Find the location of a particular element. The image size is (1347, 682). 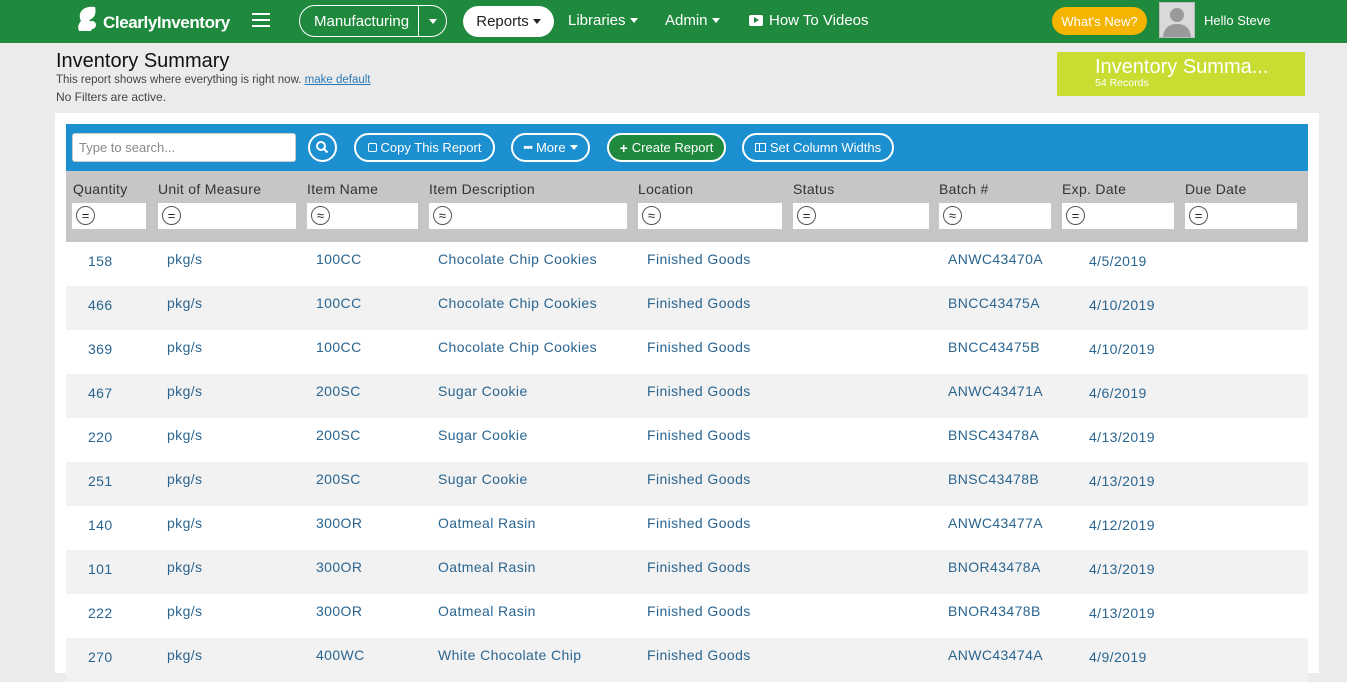

cell-quantity: 140 is located at coordinates (100, 525).